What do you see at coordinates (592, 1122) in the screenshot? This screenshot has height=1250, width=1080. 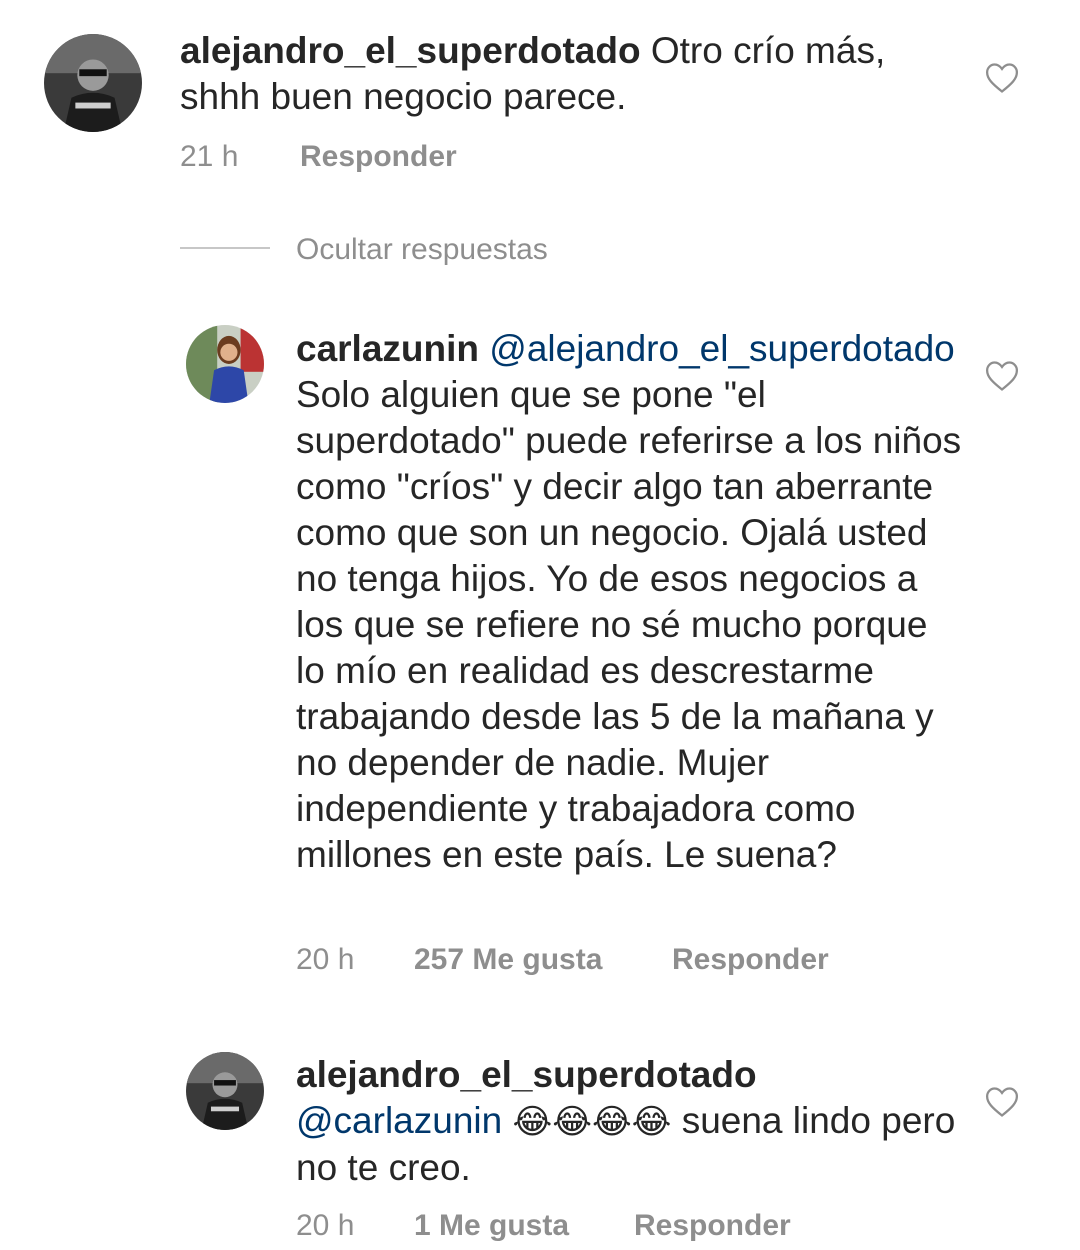 I see `laughing-emoji-group: 😂😂😂😂` at bounding box center [592, 1122].